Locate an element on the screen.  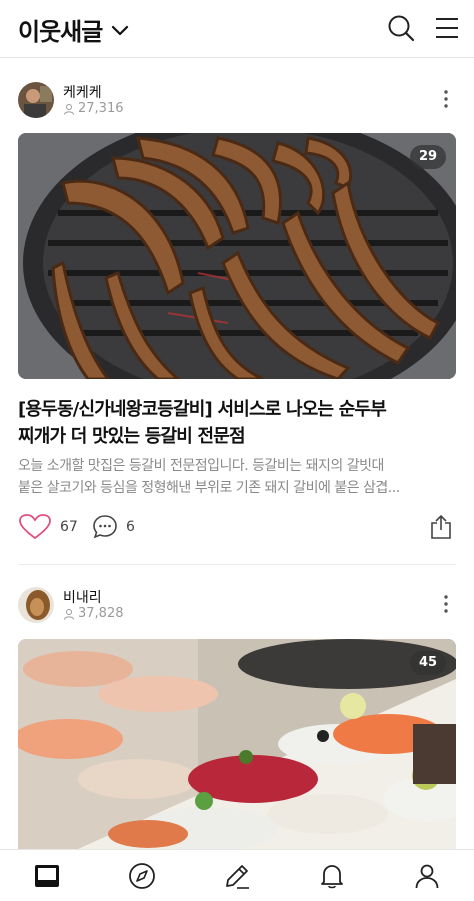
chevron-down-icon is located at coordinates (120, 30).